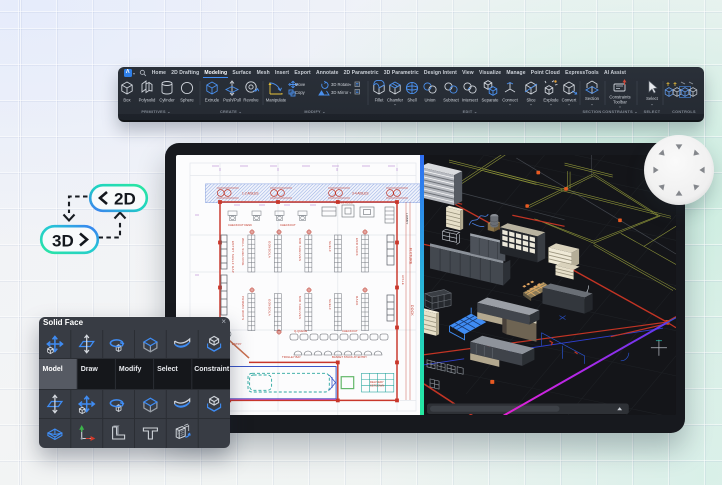 The height and width of the screenshot is (485, 722). Describe the element at coordinates (243, 308) in the screenshot. I see `svg-text: PROMO UNITS` at that location.